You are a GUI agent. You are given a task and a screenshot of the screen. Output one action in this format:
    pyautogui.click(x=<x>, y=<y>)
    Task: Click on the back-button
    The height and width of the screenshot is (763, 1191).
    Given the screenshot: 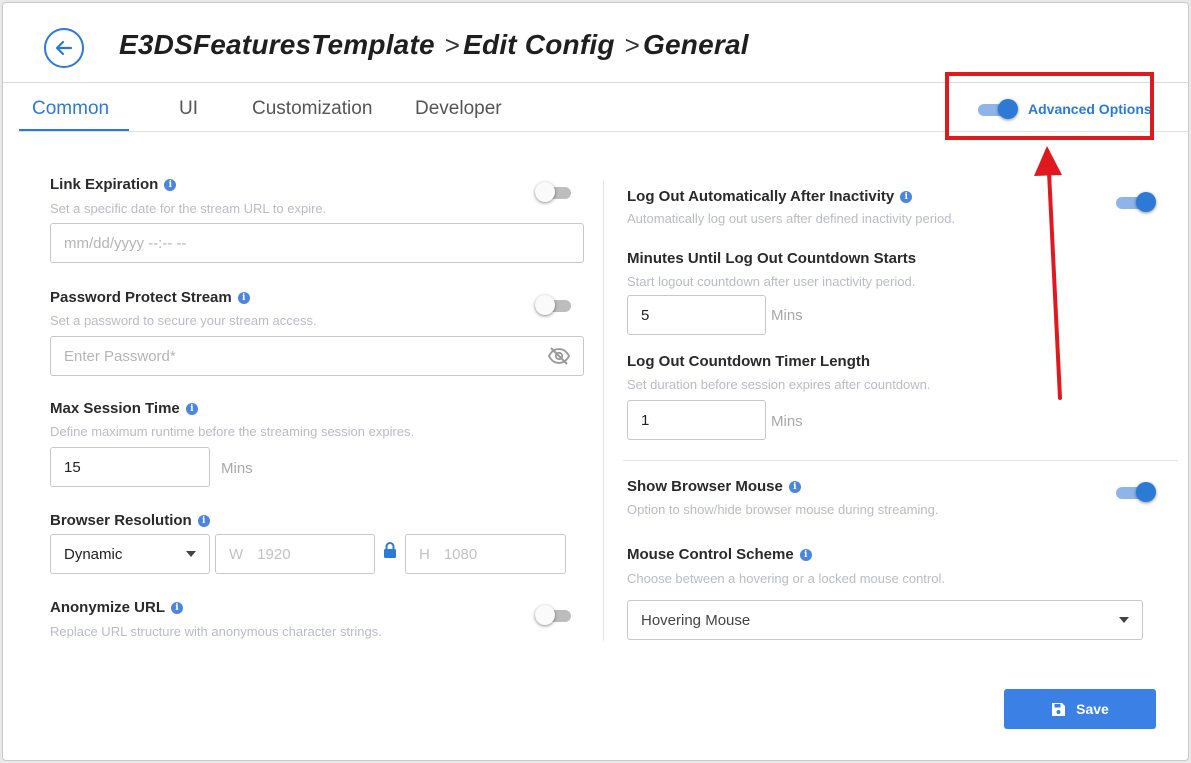 What is the action you would take?
    pyautogui.click(x=64, y=48)
    